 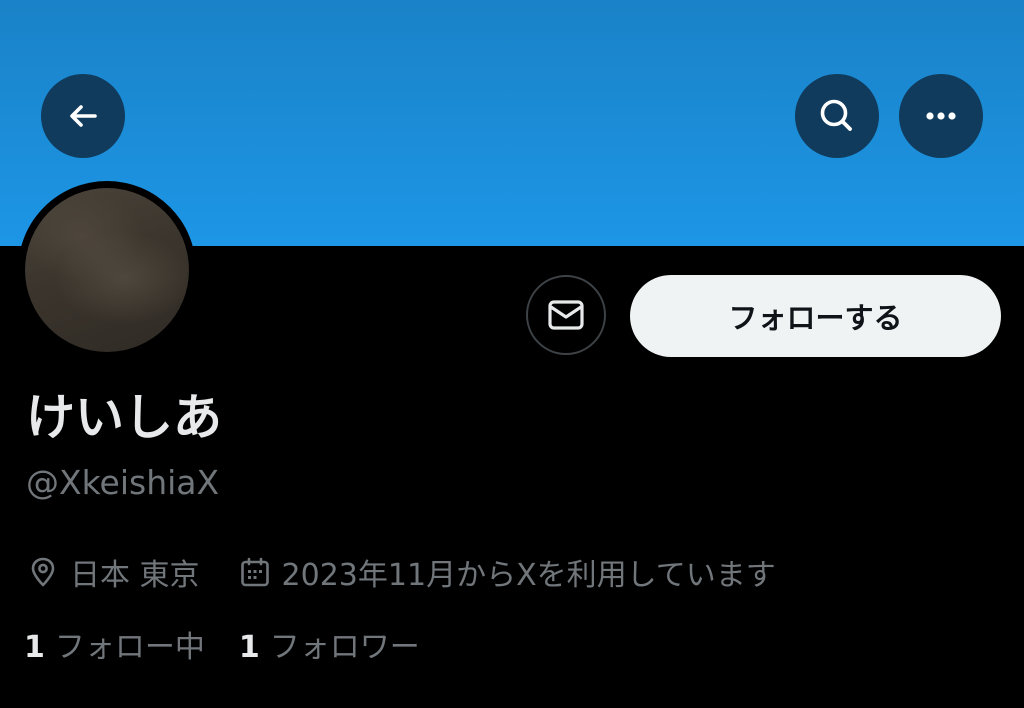 I want to click on followers-link: 1 フォロワー, so click(x=329, y=644).